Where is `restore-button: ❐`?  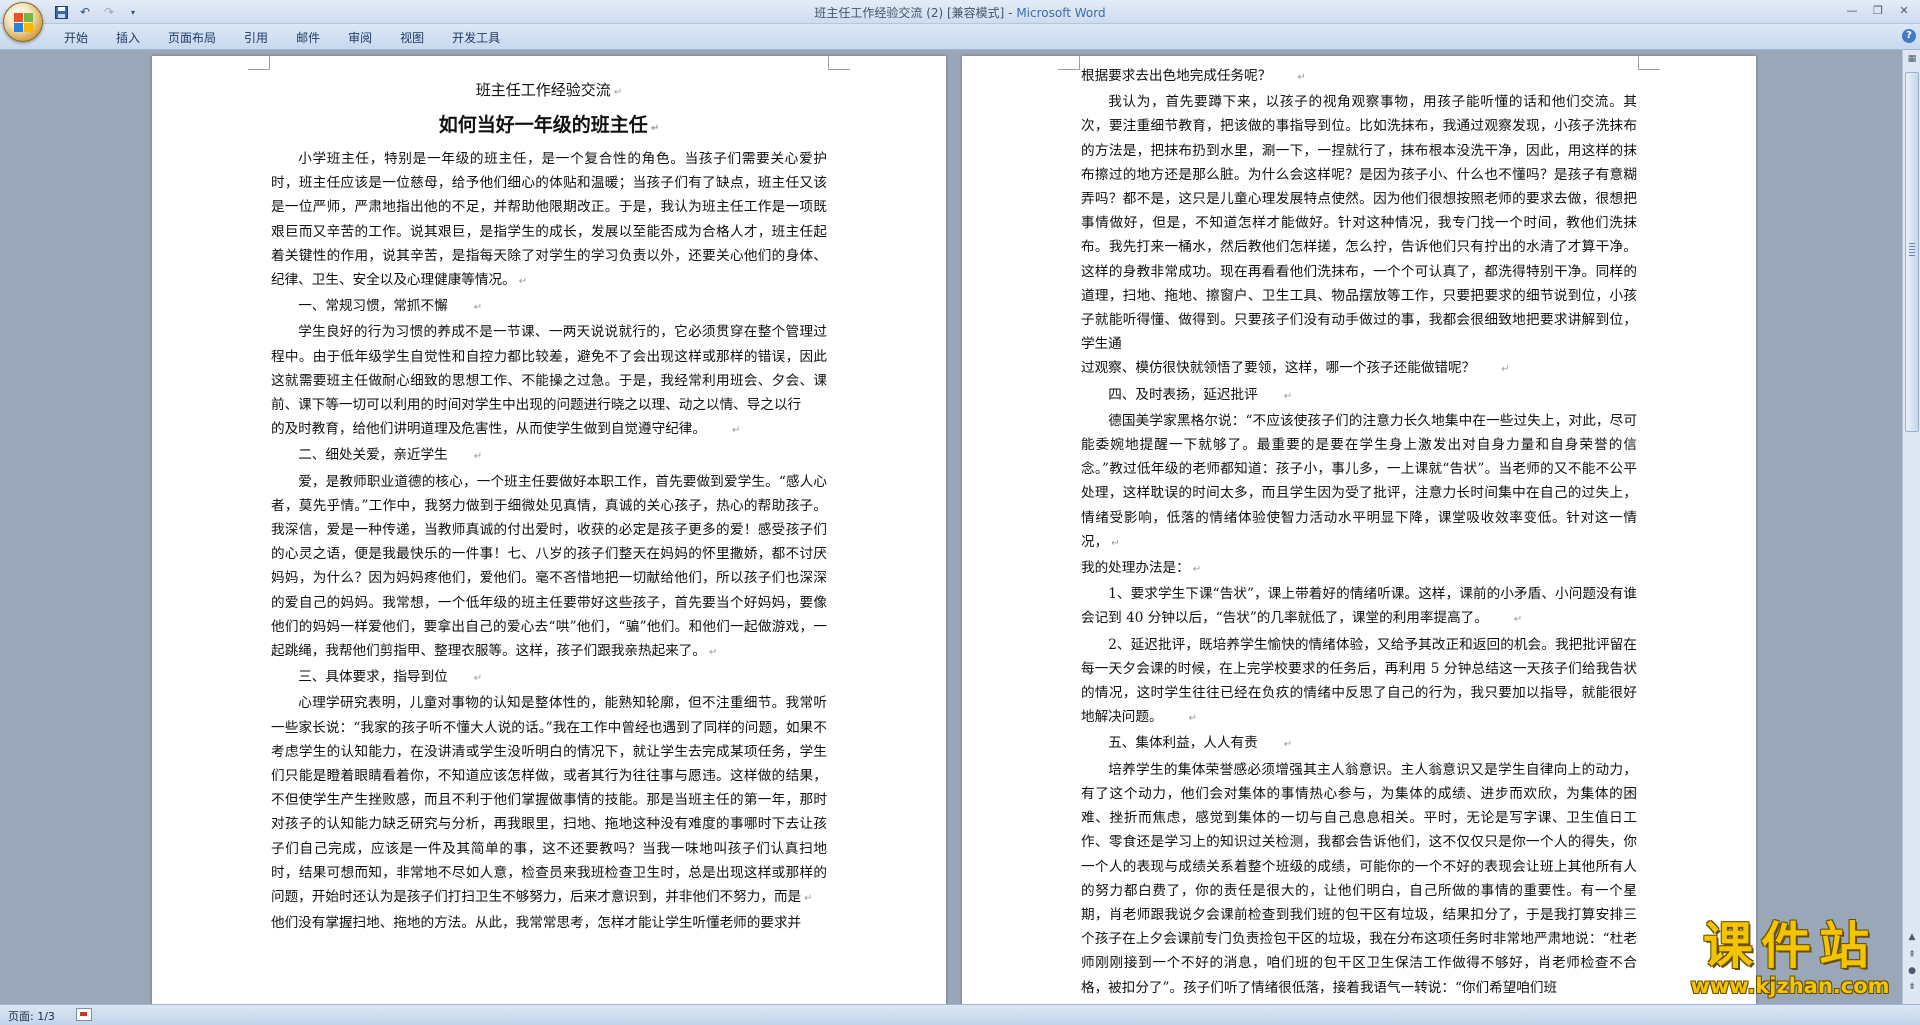 restore-button: ❐ is located at coordinates (1878, 10).